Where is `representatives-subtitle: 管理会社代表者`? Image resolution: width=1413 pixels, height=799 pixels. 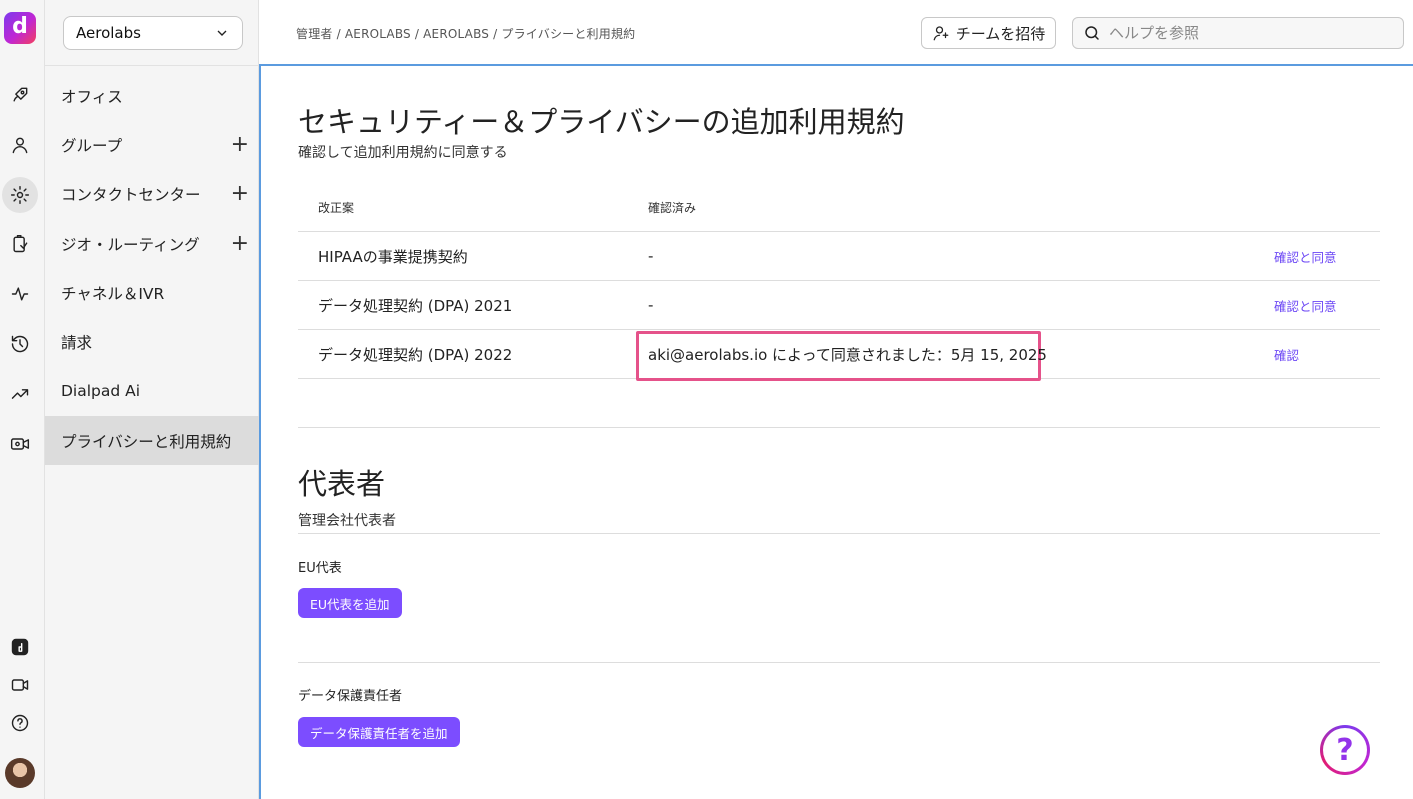
representatives-subtitle: 管理会社代表者 is located at coordinates (347, 521).